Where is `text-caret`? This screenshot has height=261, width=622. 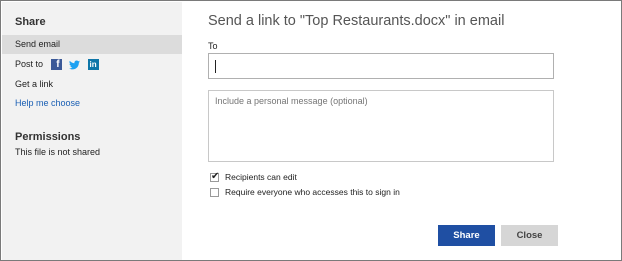
text-caret is located at coordinates (215, 66).